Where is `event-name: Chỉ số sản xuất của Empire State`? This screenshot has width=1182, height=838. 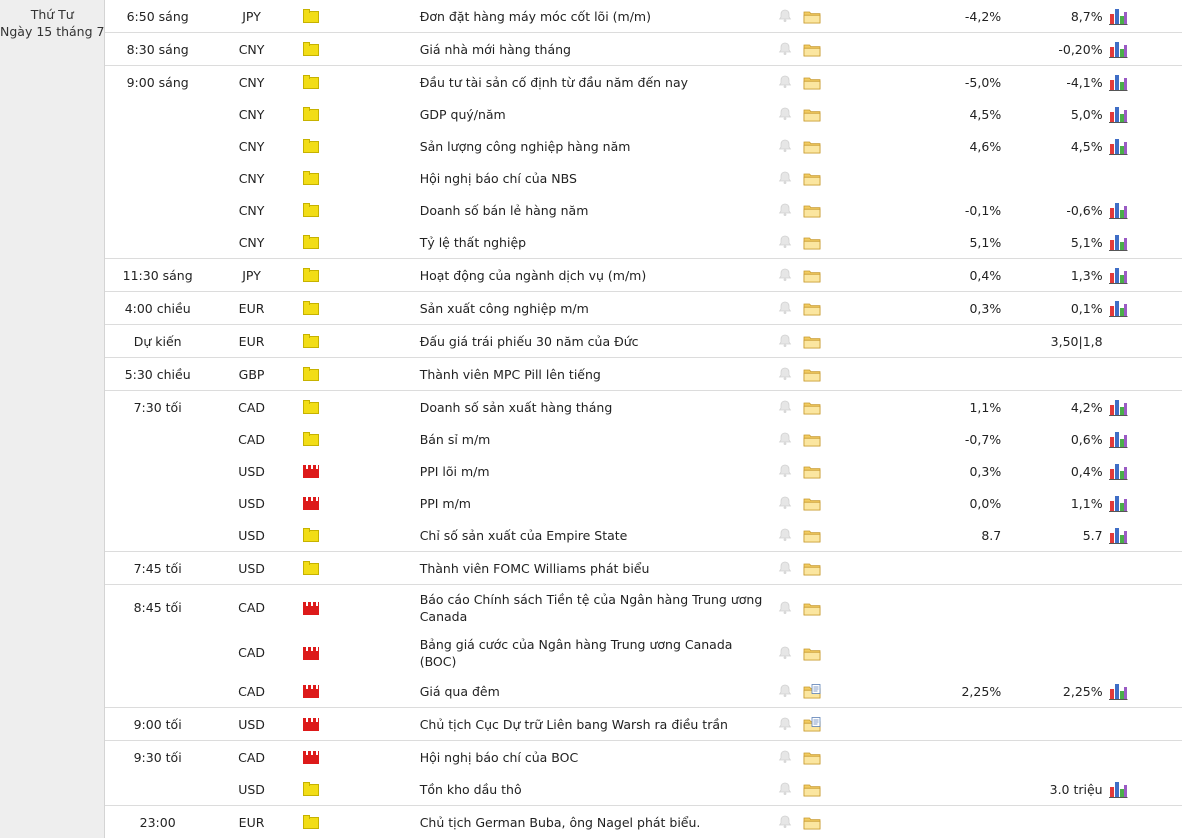
event-name: Chỉ số sản xuất của Empire State is located at coordinates (588, 535).